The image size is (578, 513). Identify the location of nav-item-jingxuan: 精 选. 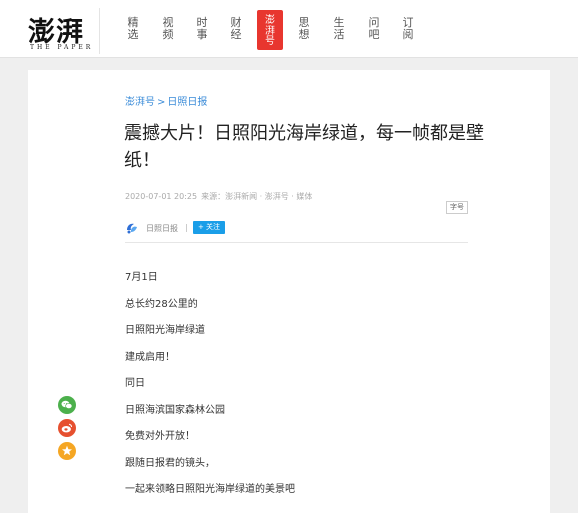
(133, 30).